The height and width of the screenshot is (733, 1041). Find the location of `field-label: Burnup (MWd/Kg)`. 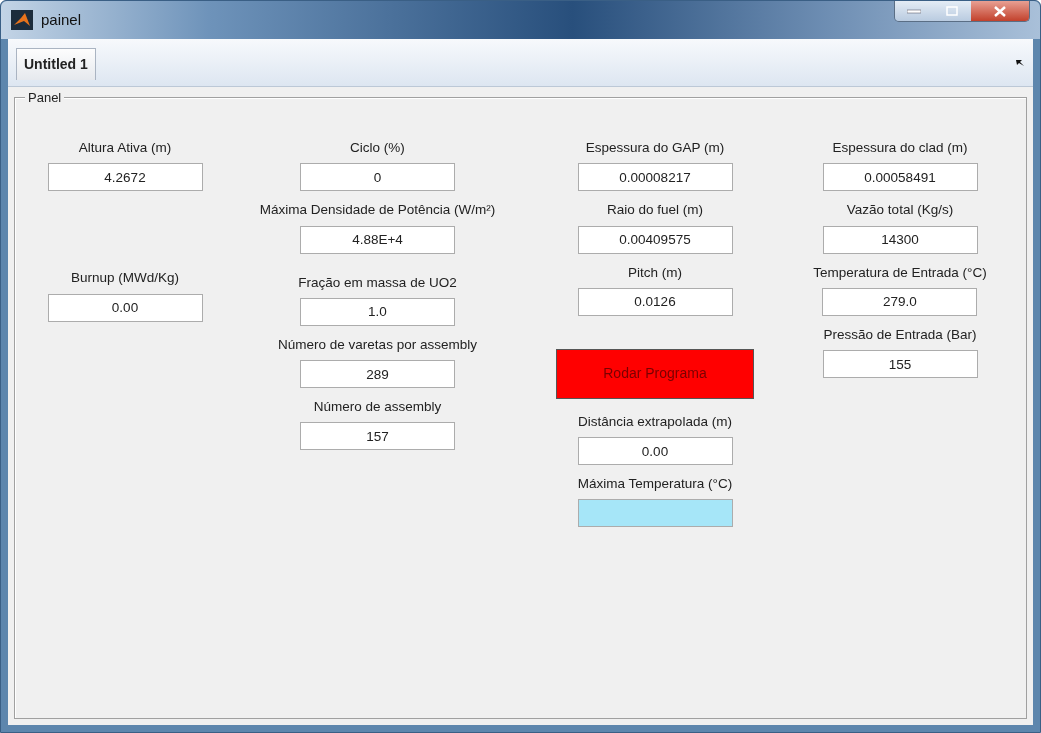

field-label: Burnup (MWd/Kg) is located at coordinates (124, 278).